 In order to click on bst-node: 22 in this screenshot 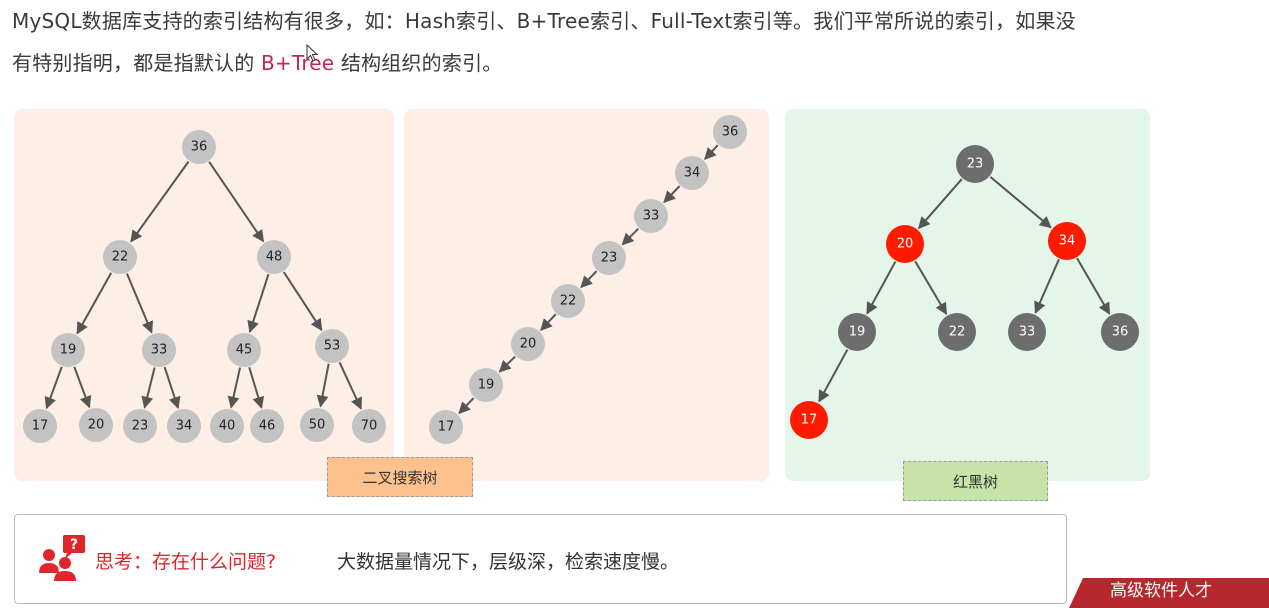, I will do `click(120, 257)`.